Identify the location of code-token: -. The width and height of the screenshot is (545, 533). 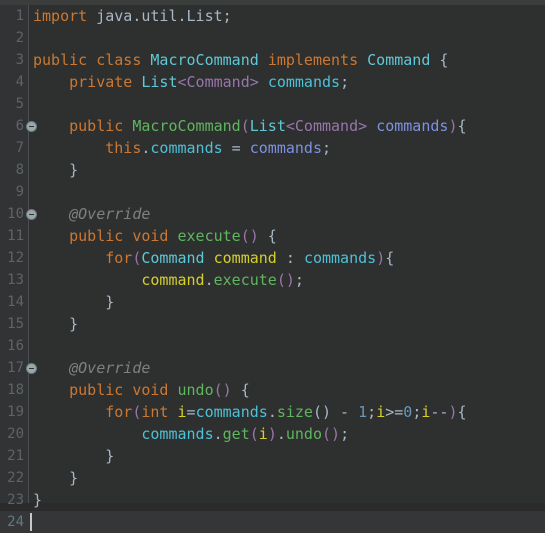
(345, 412).